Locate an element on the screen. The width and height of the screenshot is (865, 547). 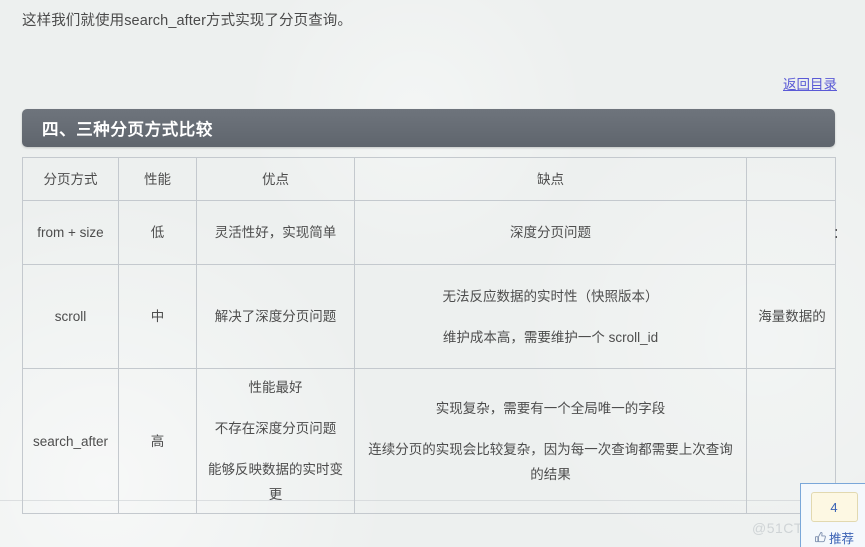
cell-pros: 解决了深度分页问题 is located at coordinates (275, 316).